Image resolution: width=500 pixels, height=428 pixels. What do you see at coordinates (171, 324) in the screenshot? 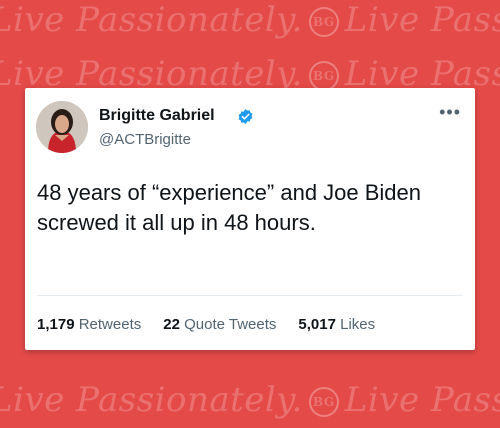
I see `quote-tweets-count: 22` at bounding box center [171, 324].